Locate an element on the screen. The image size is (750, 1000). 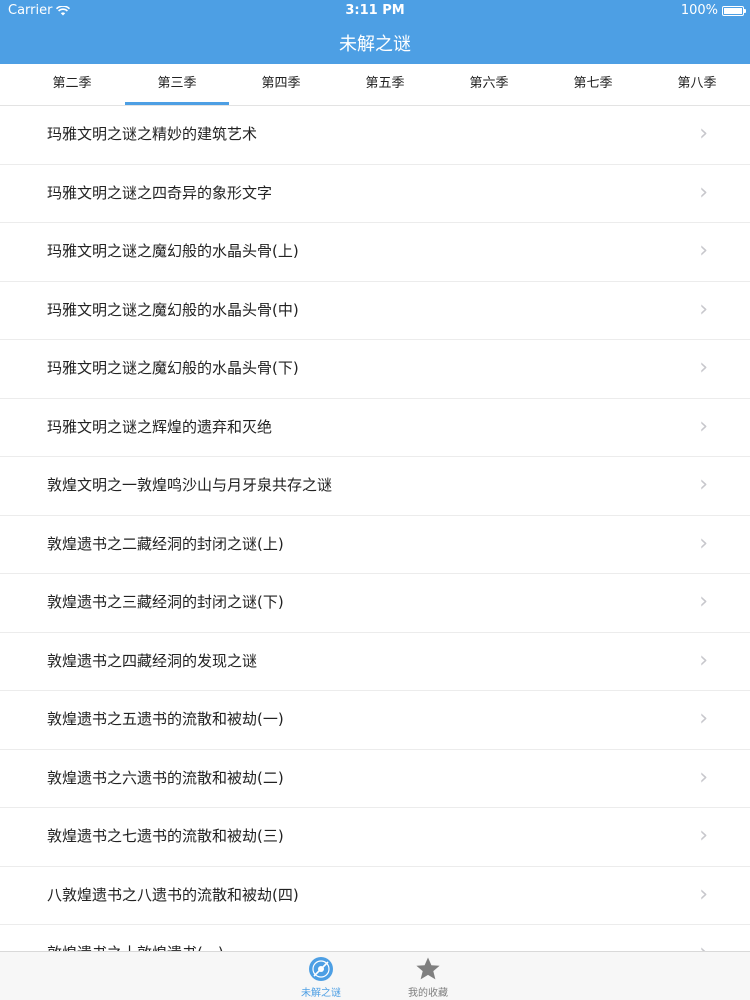
list-item-title: 敦煌遗书之六遗书的流散和被劫(二) is located at coordinates (165, 777).